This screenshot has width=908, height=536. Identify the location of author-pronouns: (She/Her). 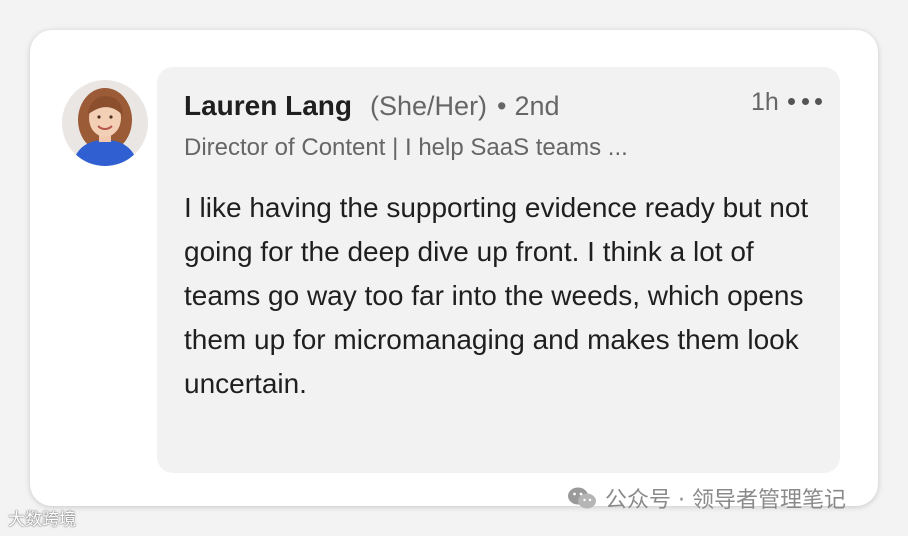
(429, 106).